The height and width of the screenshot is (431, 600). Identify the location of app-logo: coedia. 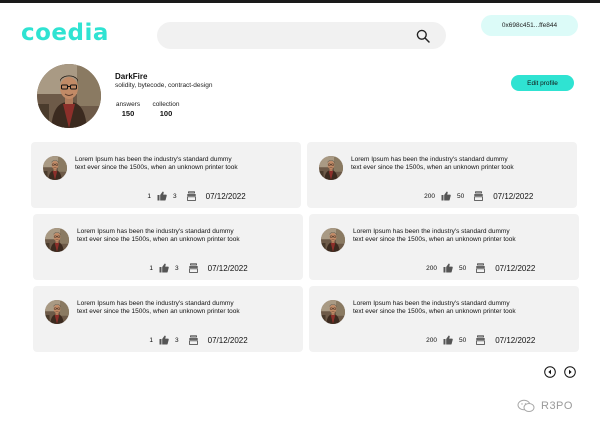
(65, 33).